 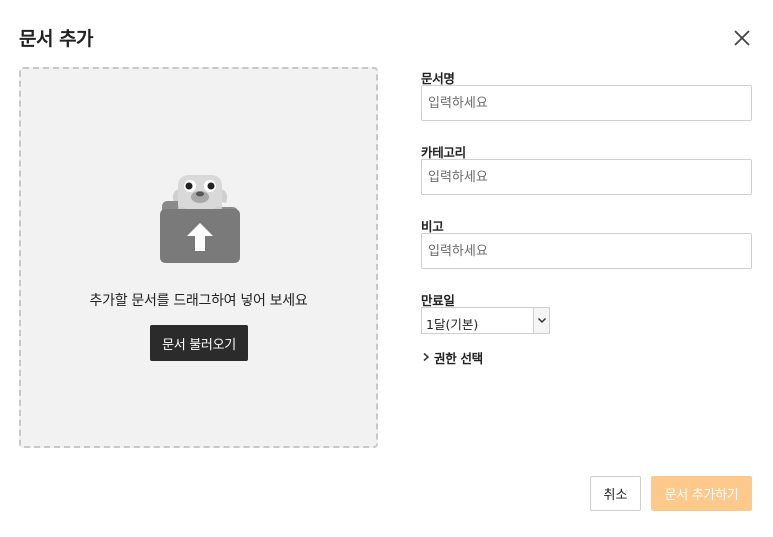 What do you see at coordinates (485, 320) in the screenshot?
I see `expiry-select: 1달(기본)` at bounding box center [485, 320].